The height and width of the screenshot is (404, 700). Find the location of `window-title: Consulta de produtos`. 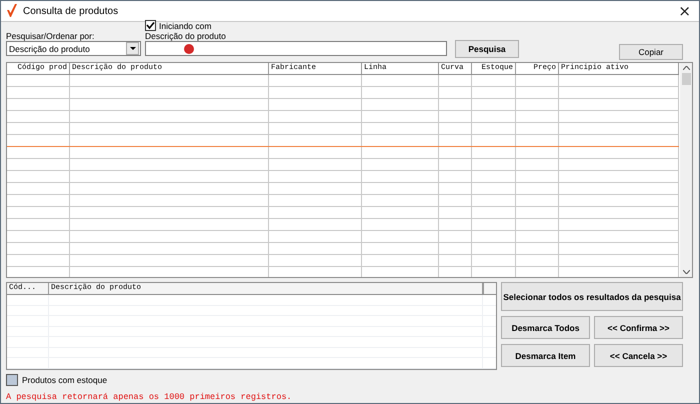

window-title: Consulta de produtos is located at coordinates (70, 11).